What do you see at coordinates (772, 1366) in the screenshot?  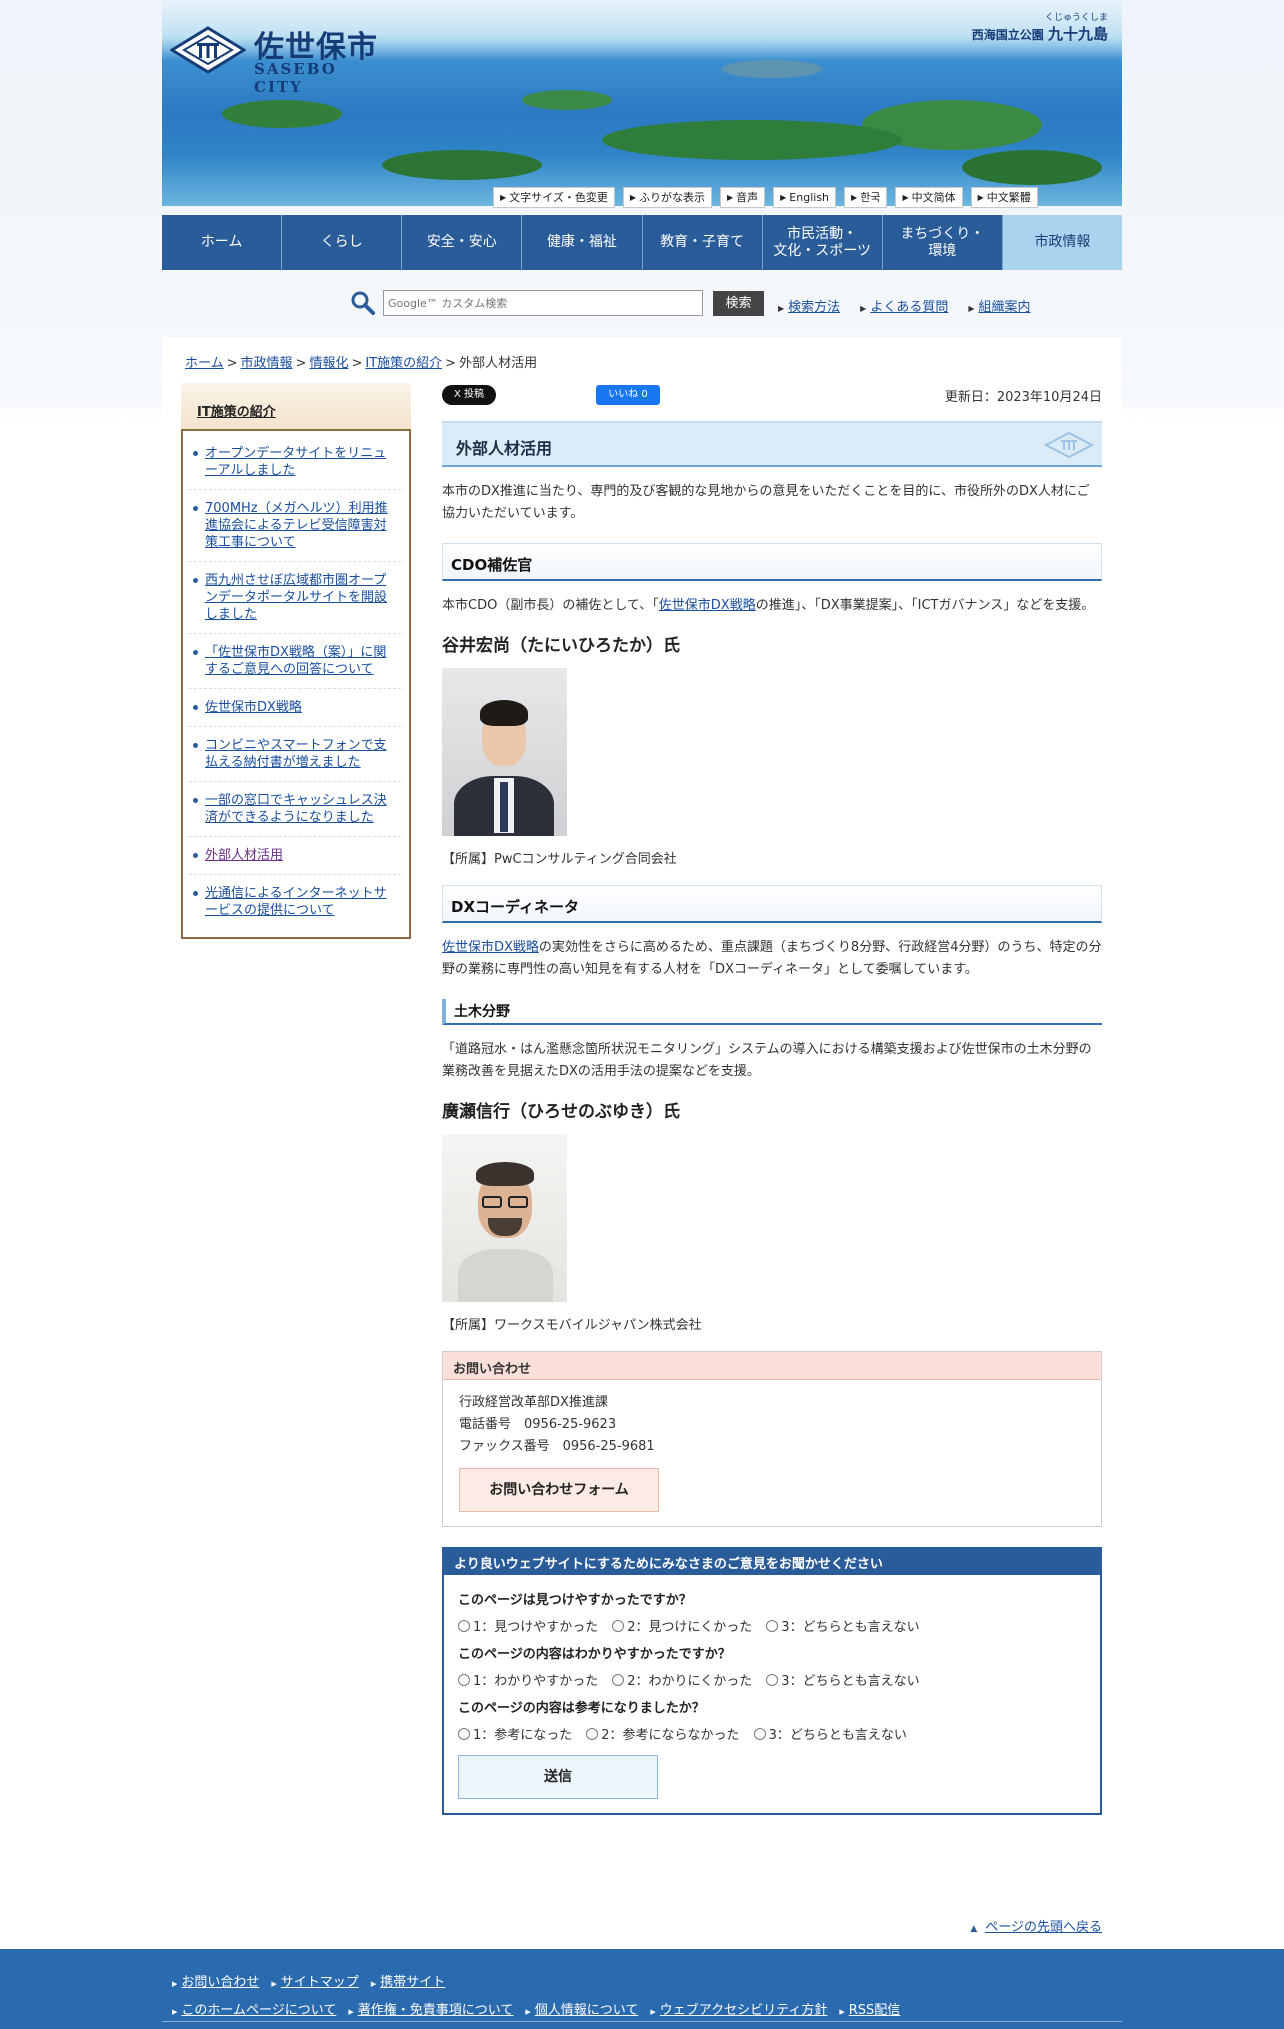 I see `inquiry-heading: お問い合わせ` at bounding box center [772, 1366].